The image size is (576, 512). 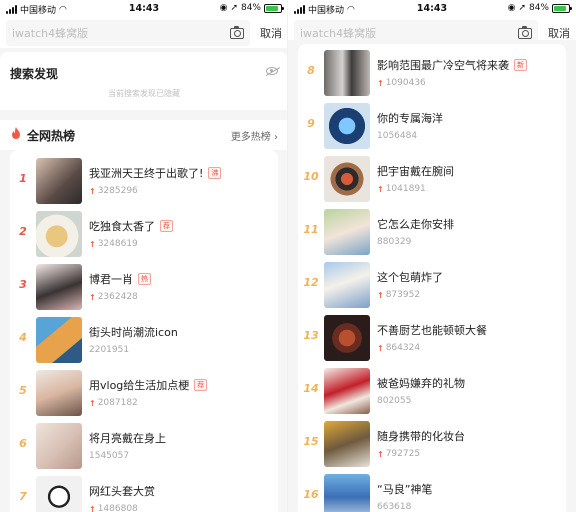 I want to click on discover-hidden-note: 当前搜索发现已隐藏, so click(x=144, y=93).